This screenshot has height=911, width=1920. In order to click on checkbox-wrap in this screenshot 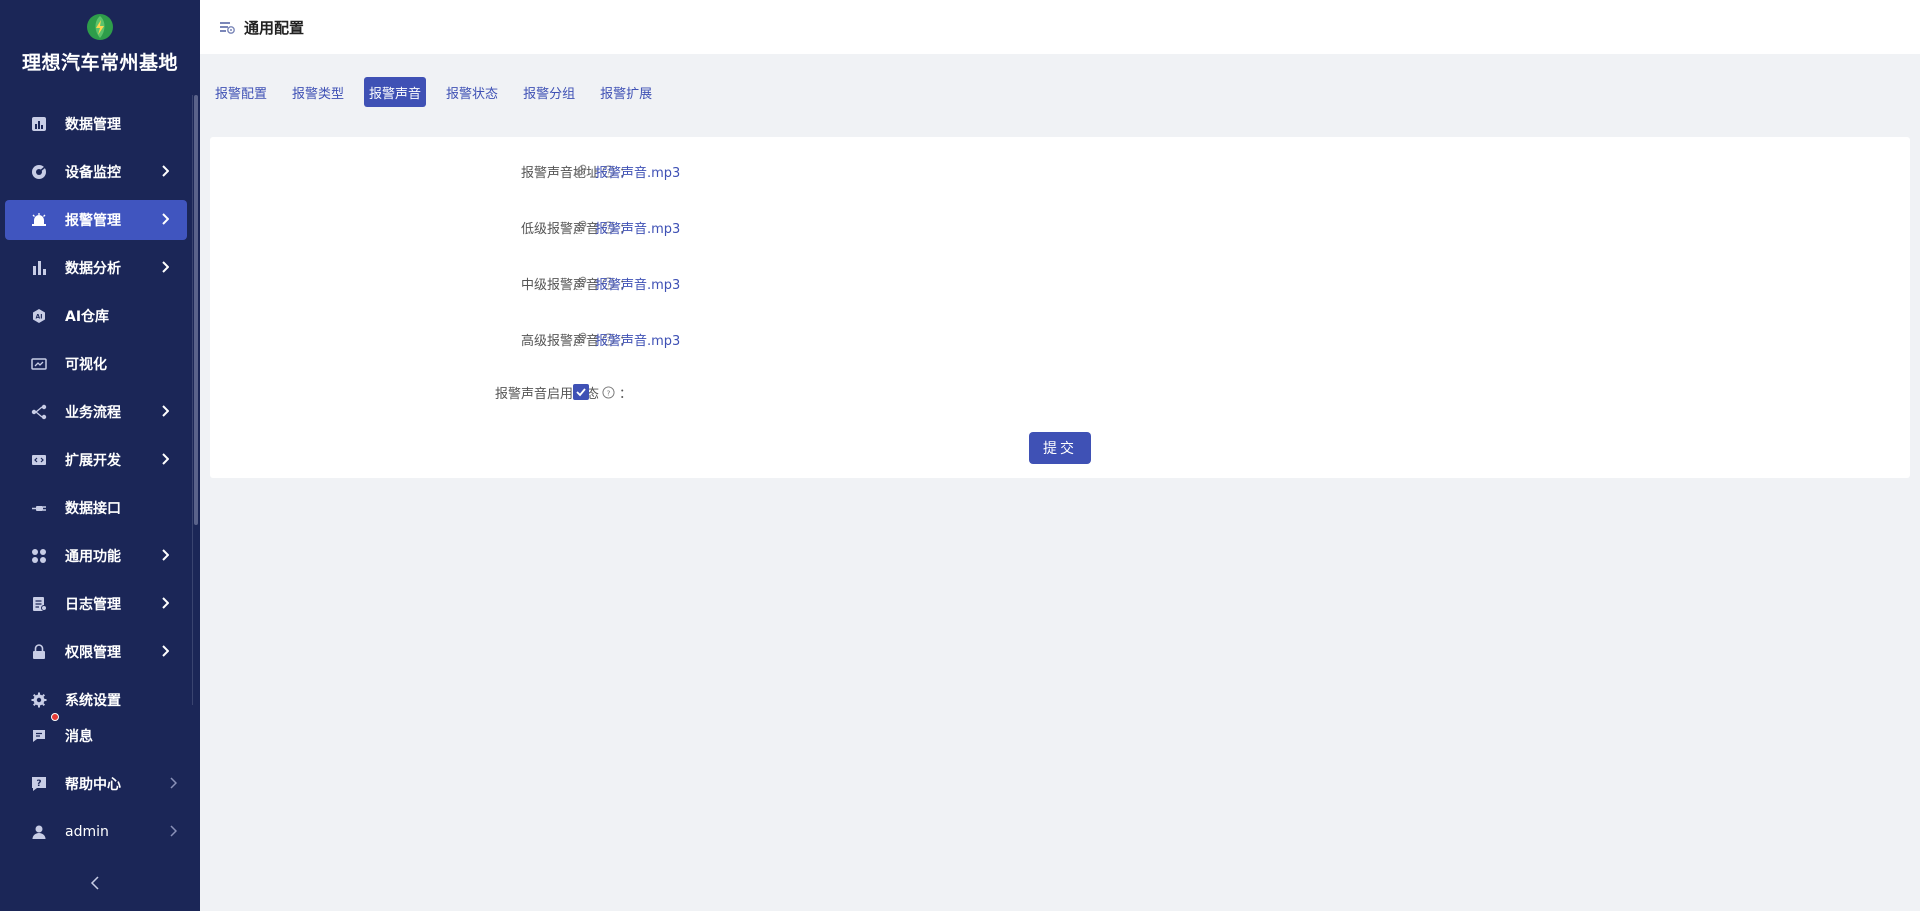, I will do `click(581, 392)`.